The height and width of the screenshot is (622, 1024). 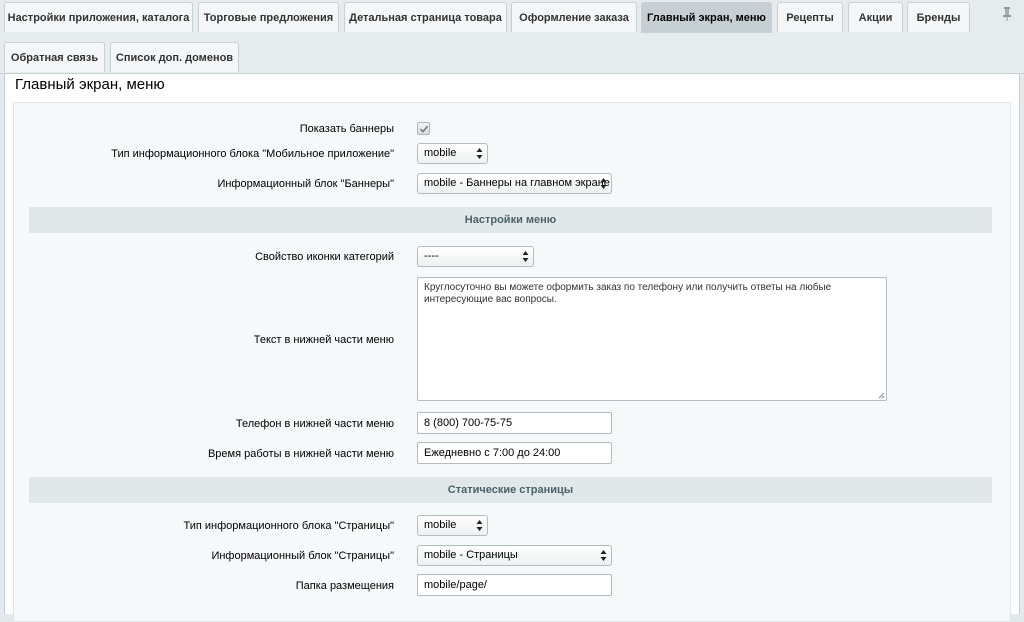 What do you see at coordinates (1007, 14) in the screenshot?
I see `pin-icon` at bounding box center [1007, 14].